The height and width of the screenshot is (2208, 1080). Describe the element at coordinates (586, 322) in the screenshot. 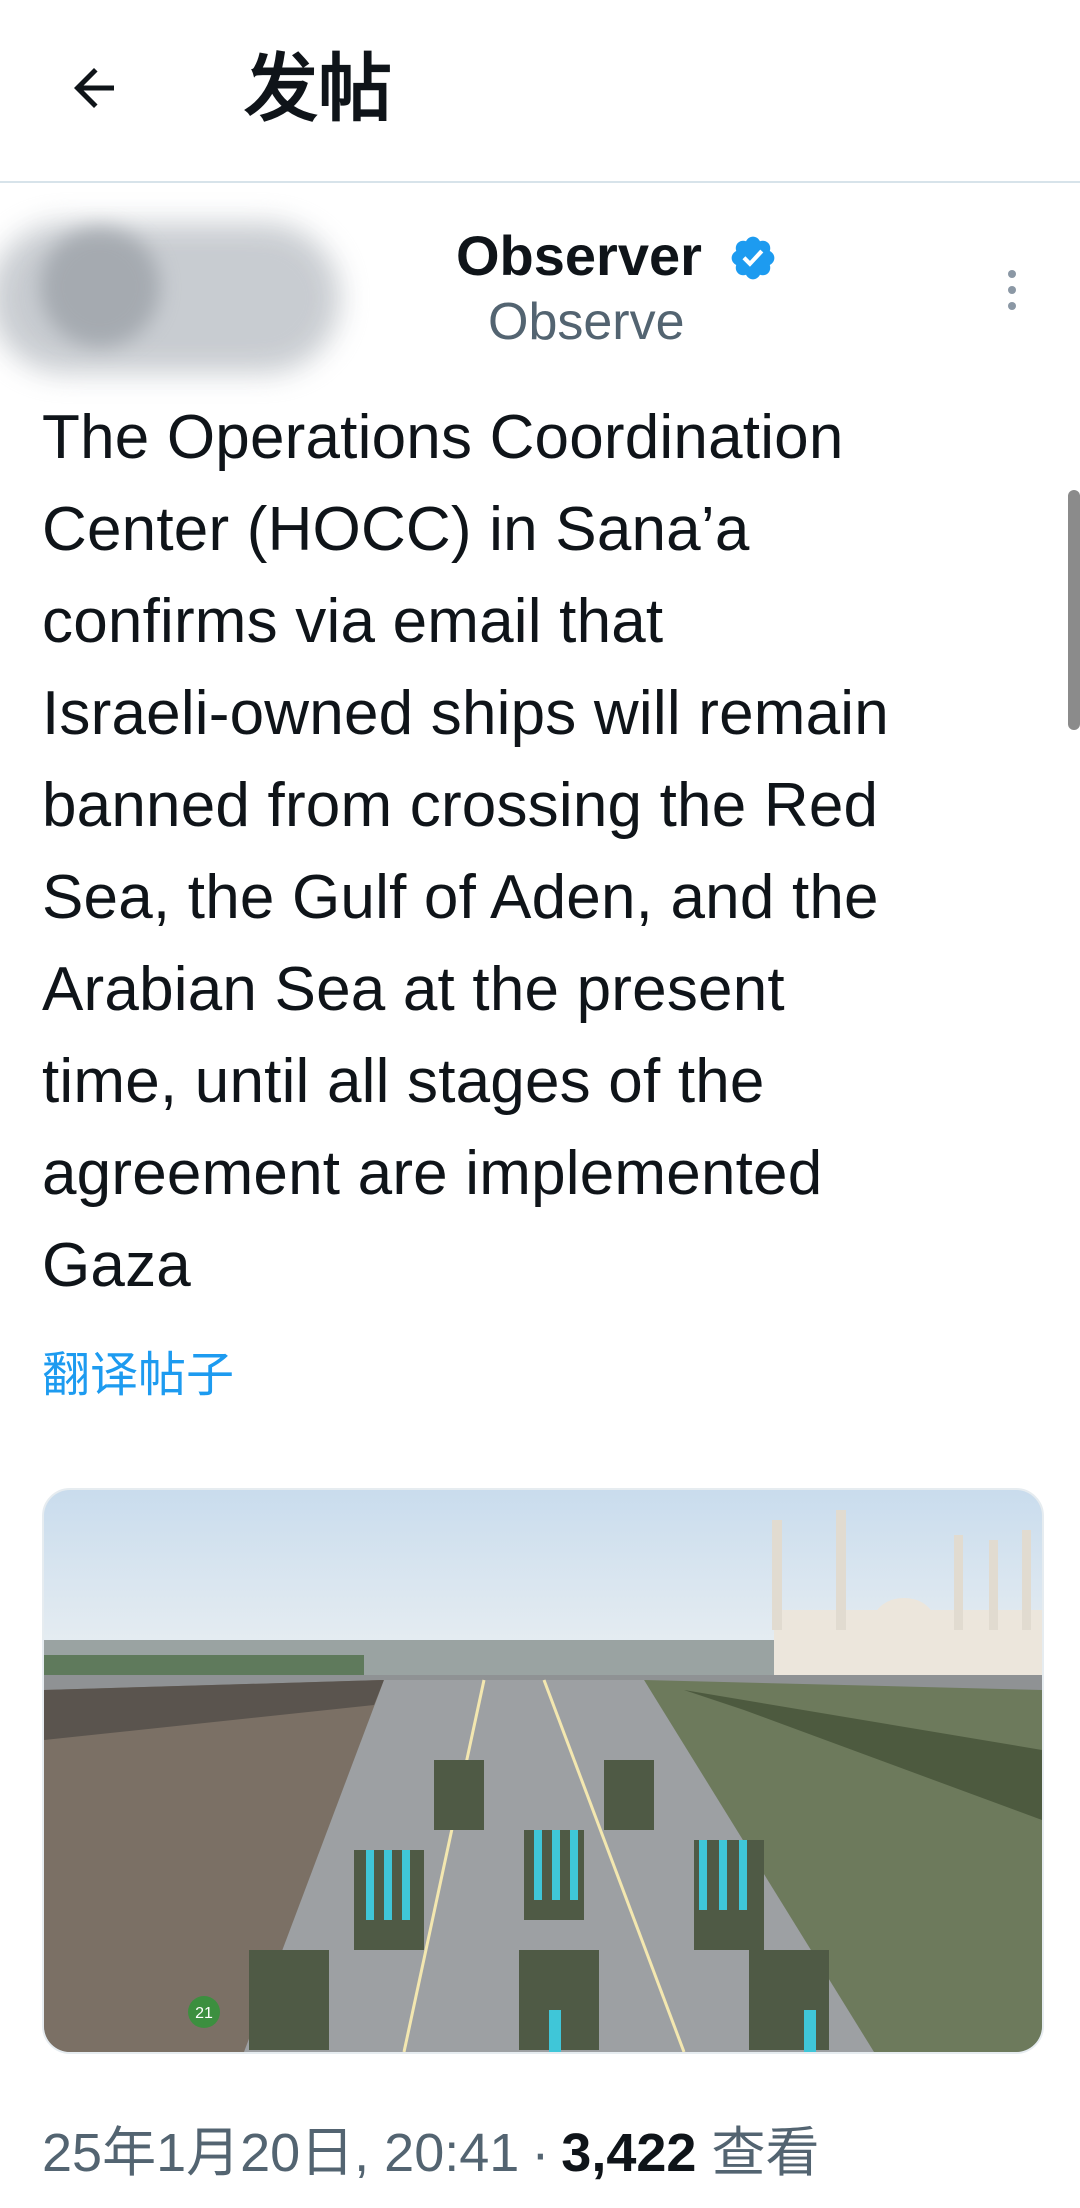

I see `author-handle: Observe` at that location.